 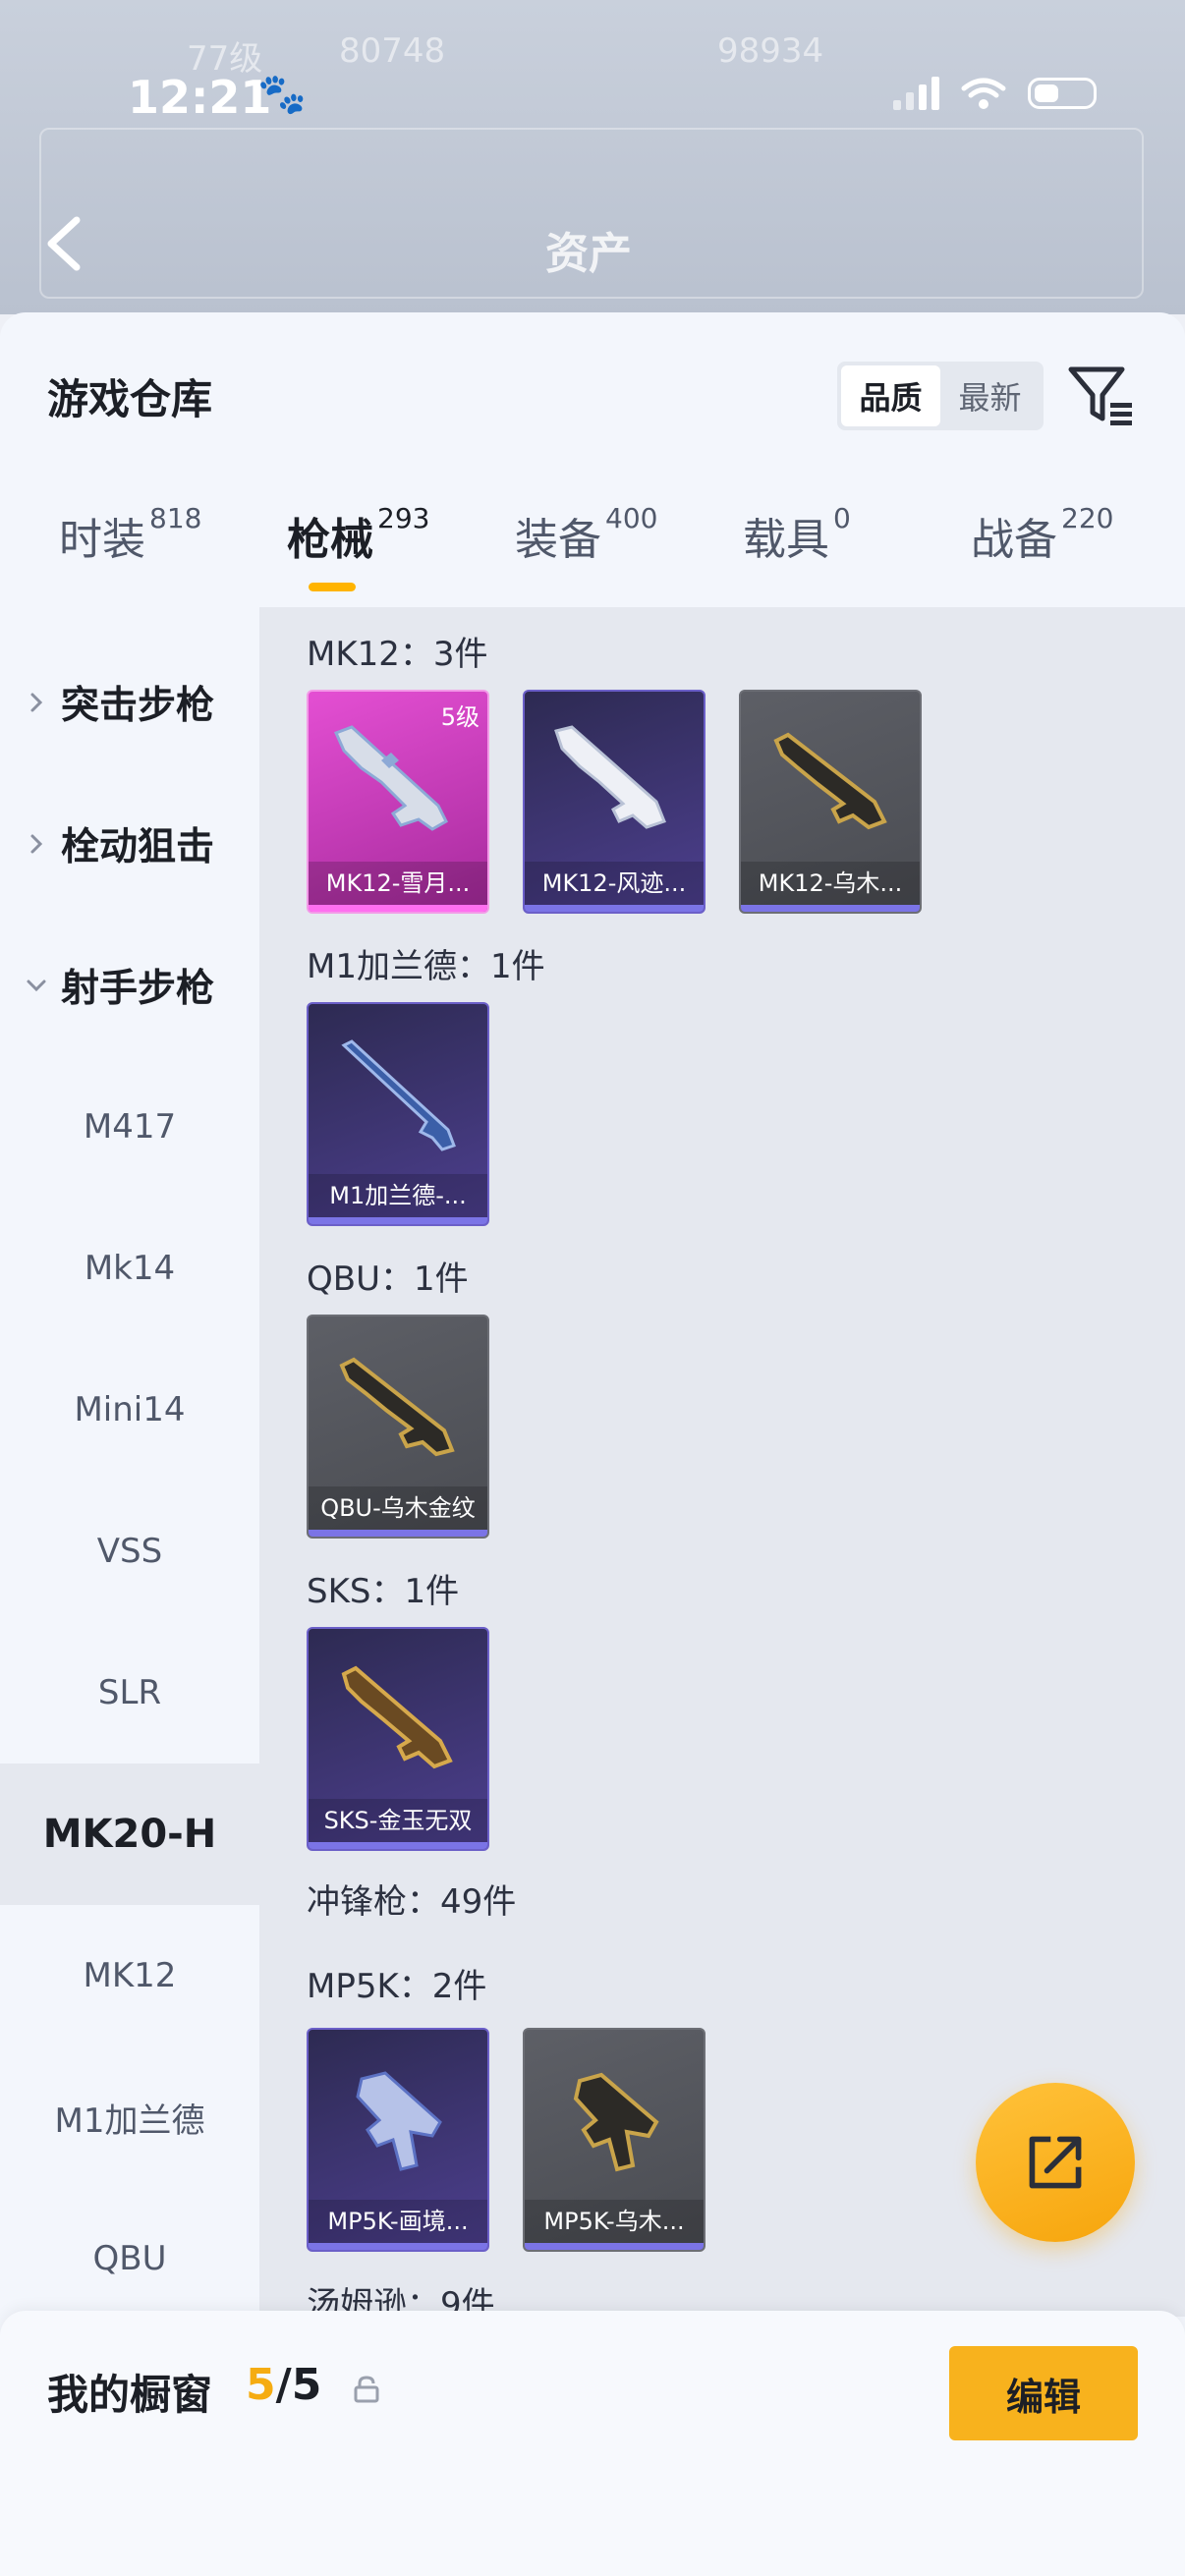 What do you see at coordinates (298, 2385) in the screenshot?
I see `showcase-total: /5` at bounding box center [298, 2385].